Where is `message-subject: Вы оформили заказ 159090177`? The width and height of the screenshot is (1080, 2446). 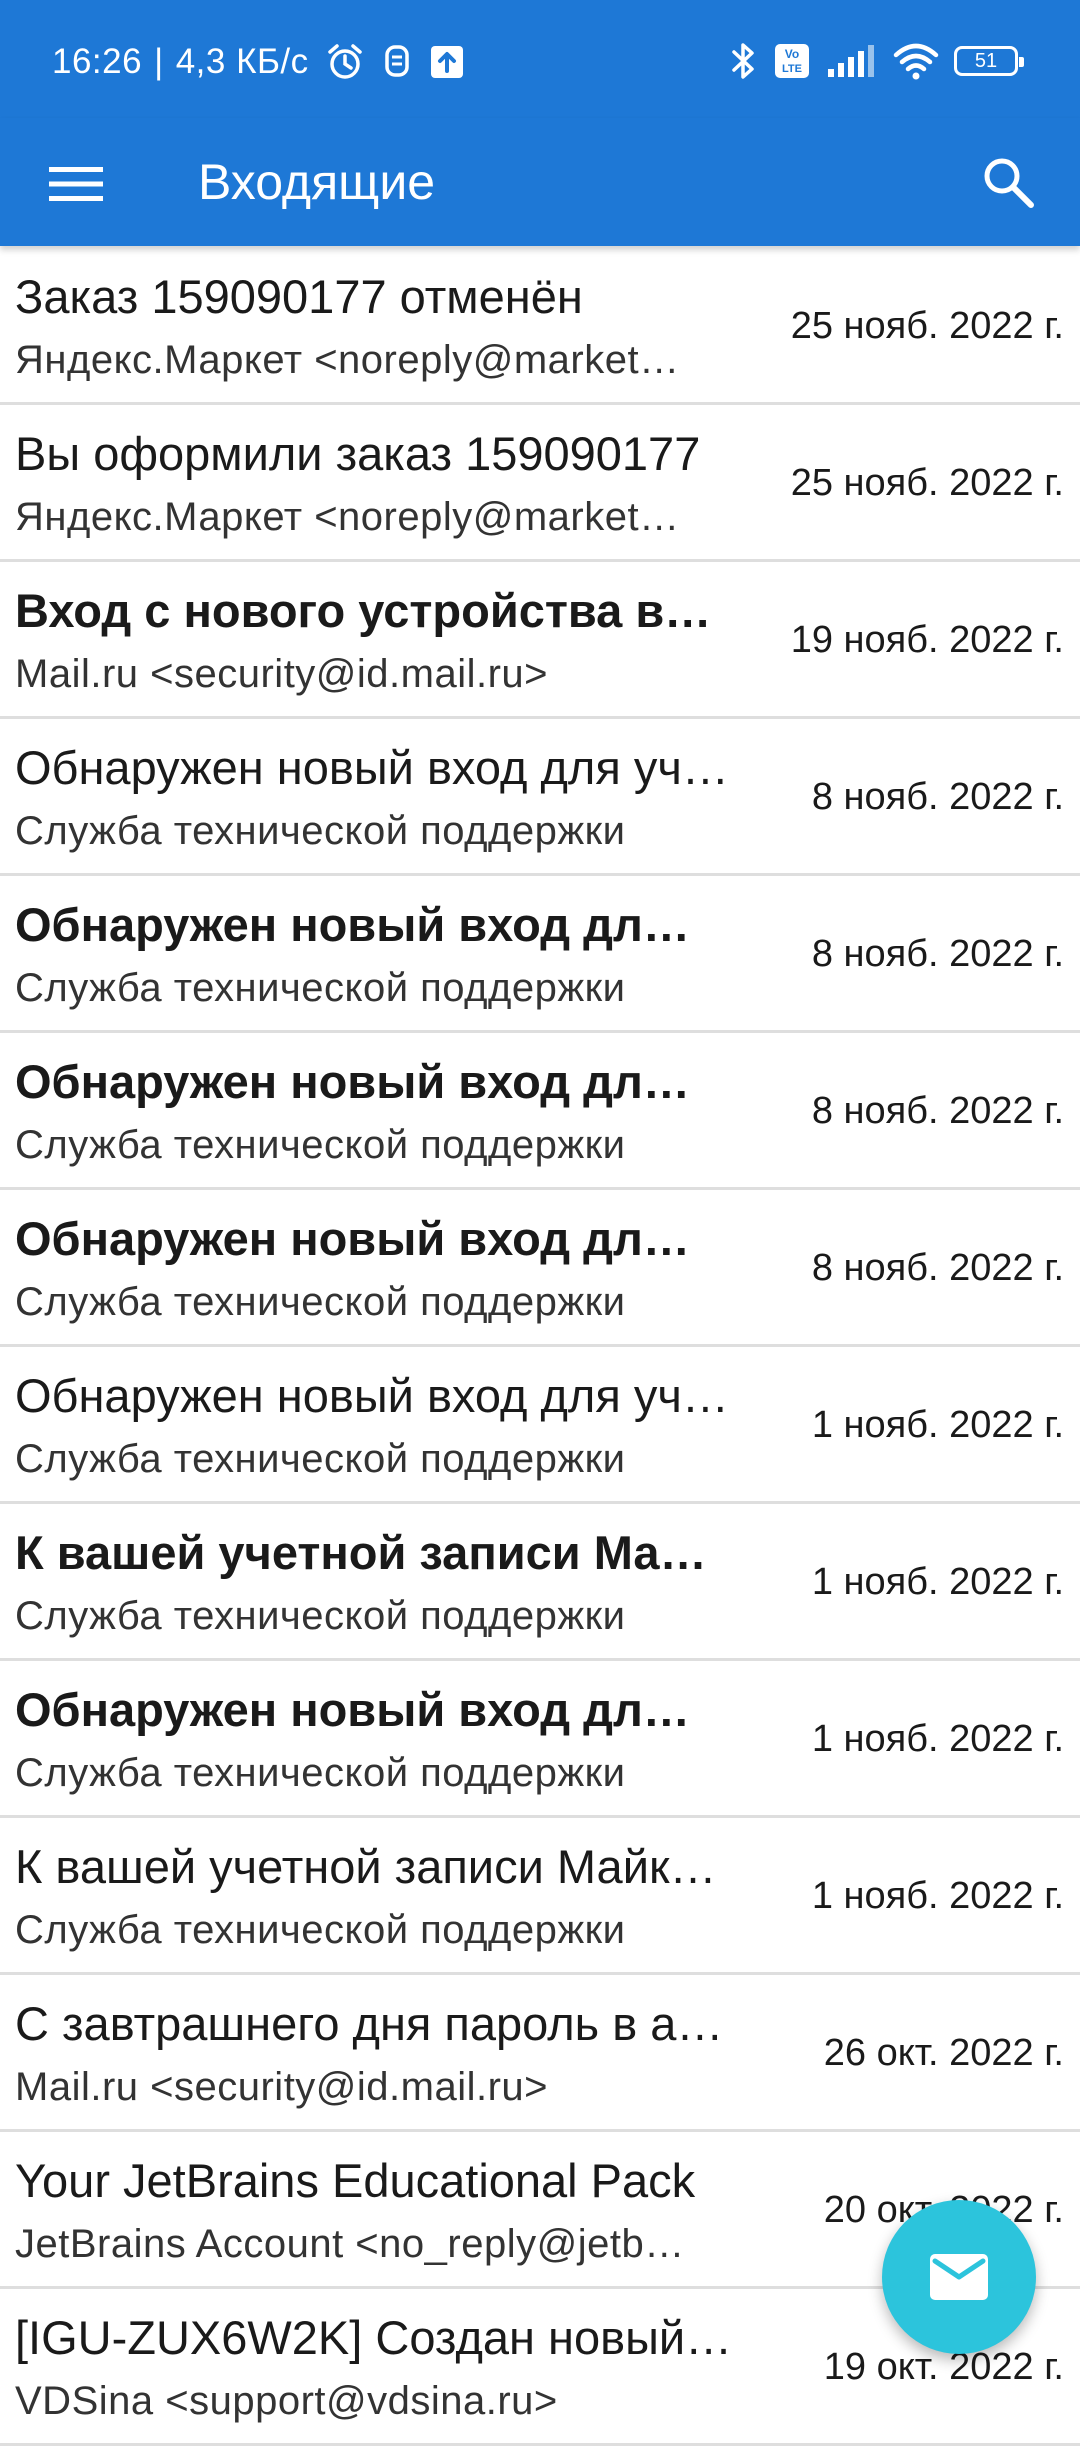 message-subject: Вы оформили заказ 159090177 is located at coordinates (358, 453).